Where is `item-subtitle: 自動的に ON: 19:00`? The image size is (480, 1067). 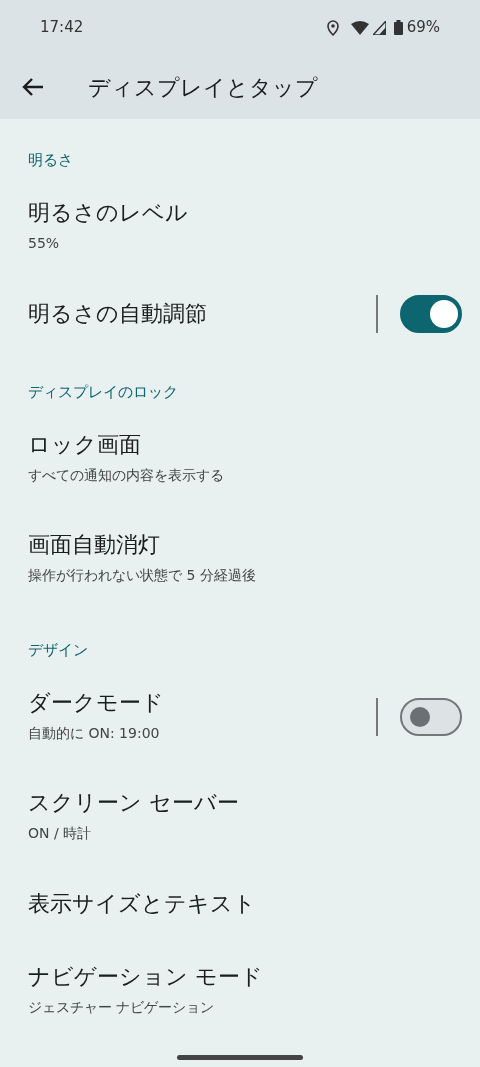 item-subtitle: 自動的に ON: 19:00 is located at coordinates (94, 733).